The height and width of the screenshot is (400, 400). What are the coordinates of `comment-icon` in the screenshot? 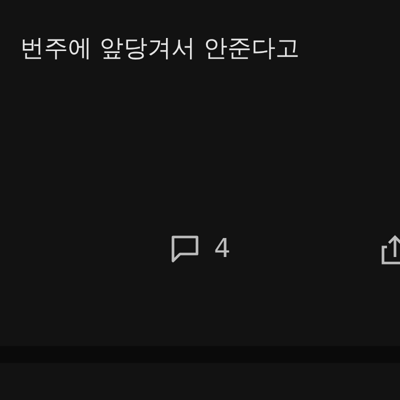 It's located at (185, 249).